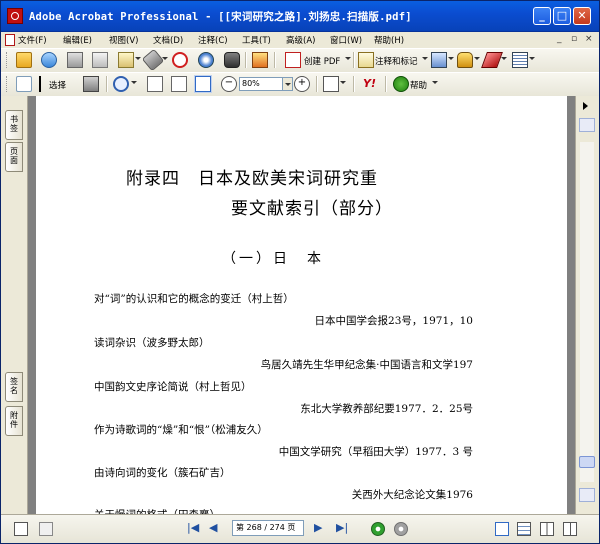 This screenshot has width=600, height=544. What do you see at coordinates (180, 60) in the screenshot?
I see `secure-icon` at bounding box center [180, 60].